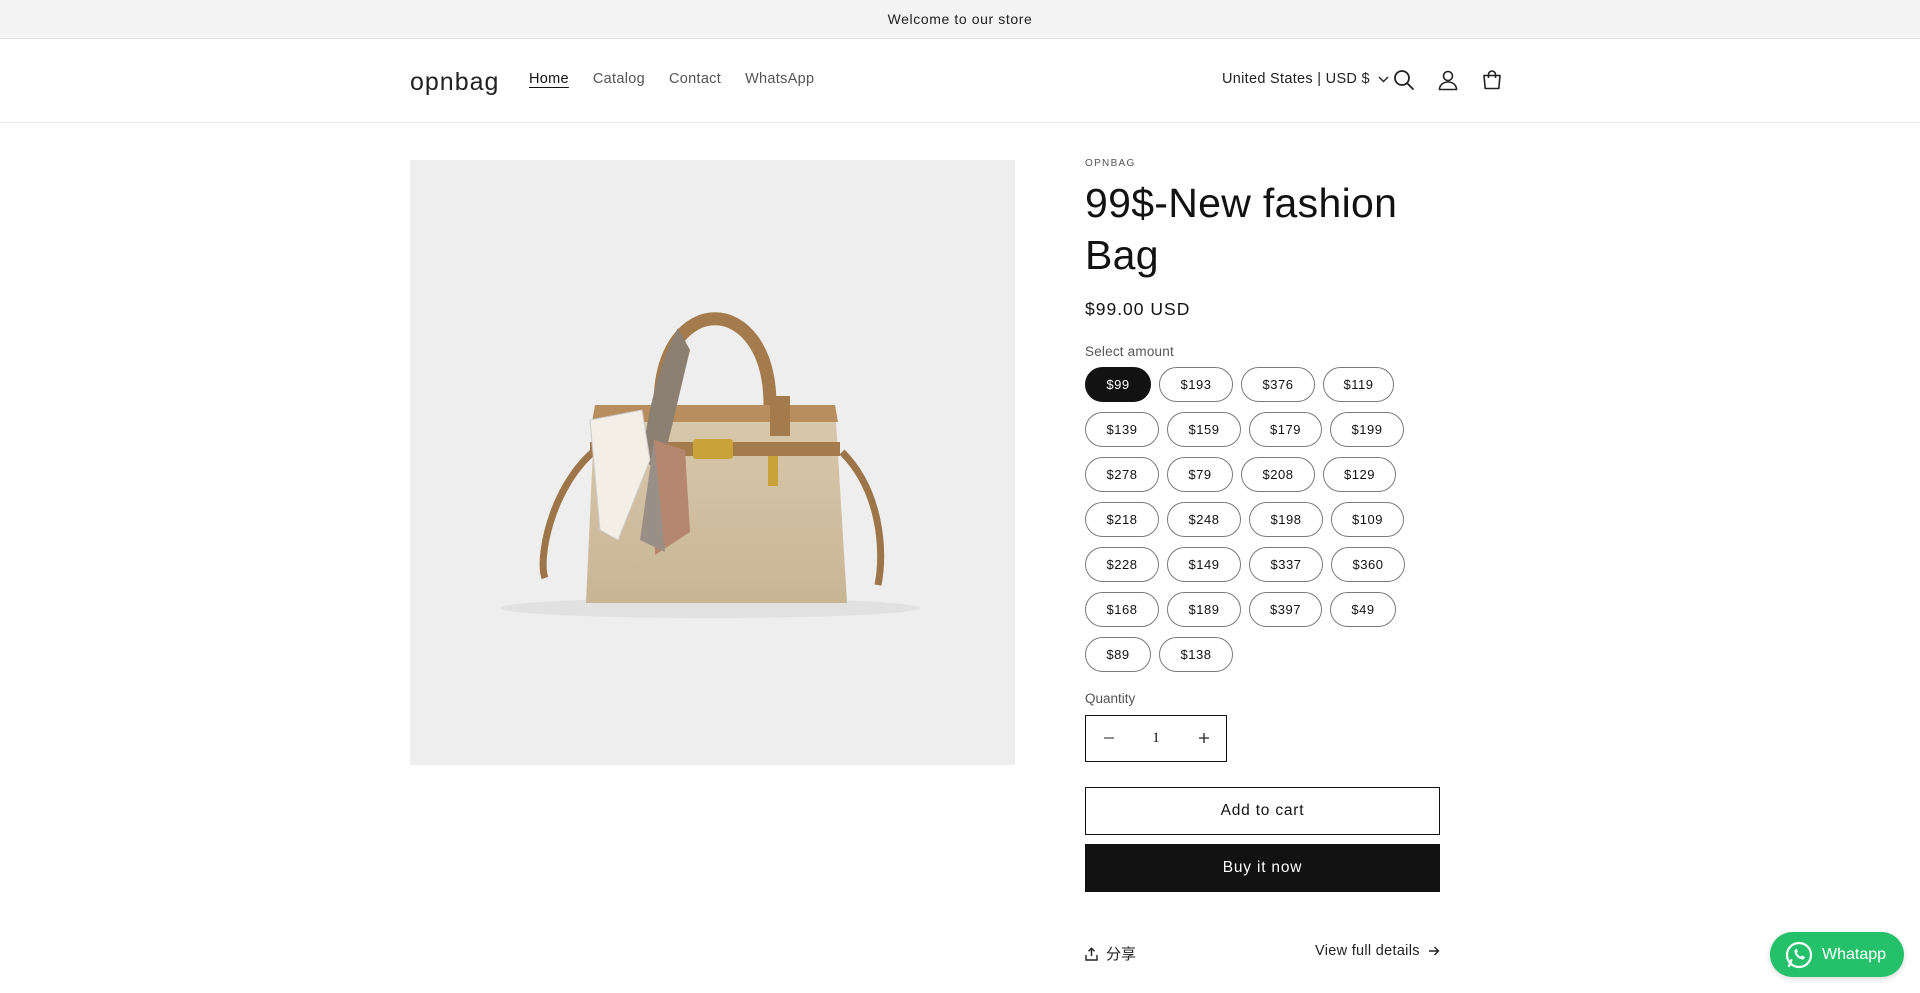 The width and height of the screenshot is (1920, 993). What do you see at coordinates (1799, 954) in the screenshot?
I see `whatsapp-icon` at bounding box center [1799, 954].